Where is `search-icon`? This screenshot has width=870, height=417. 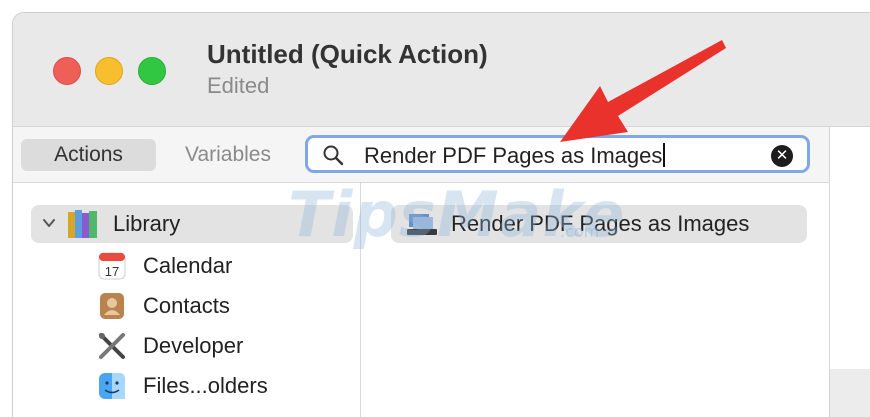
search-icon is located at coordinates (333, 155).